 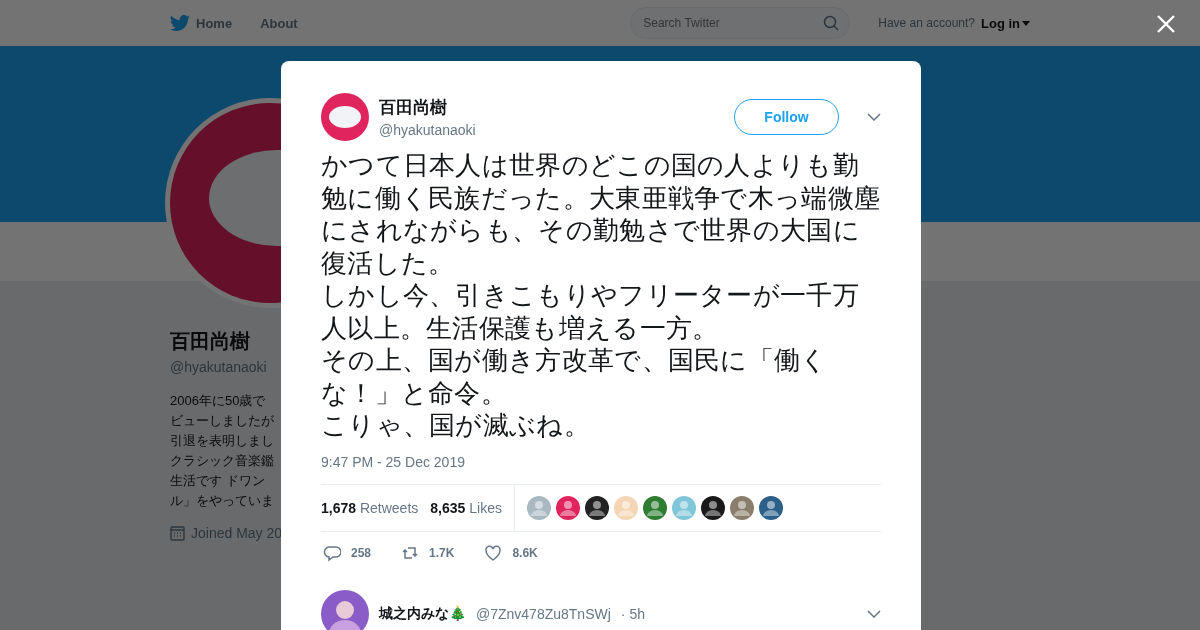 I want to click on follow-button: Follow, so click(x=786, y=117).